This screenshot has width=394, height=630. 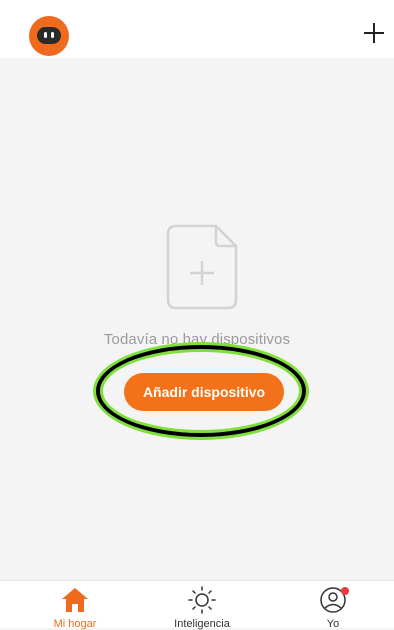 I want to click on file-add-icon, so click(x=202, y=267).